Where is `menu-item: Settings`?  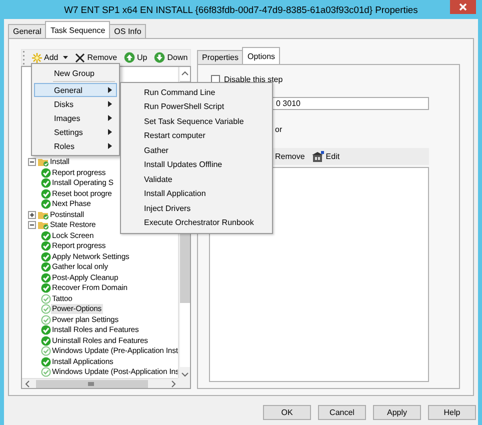
menu-item: Settings is located at coordinates (75, 132).